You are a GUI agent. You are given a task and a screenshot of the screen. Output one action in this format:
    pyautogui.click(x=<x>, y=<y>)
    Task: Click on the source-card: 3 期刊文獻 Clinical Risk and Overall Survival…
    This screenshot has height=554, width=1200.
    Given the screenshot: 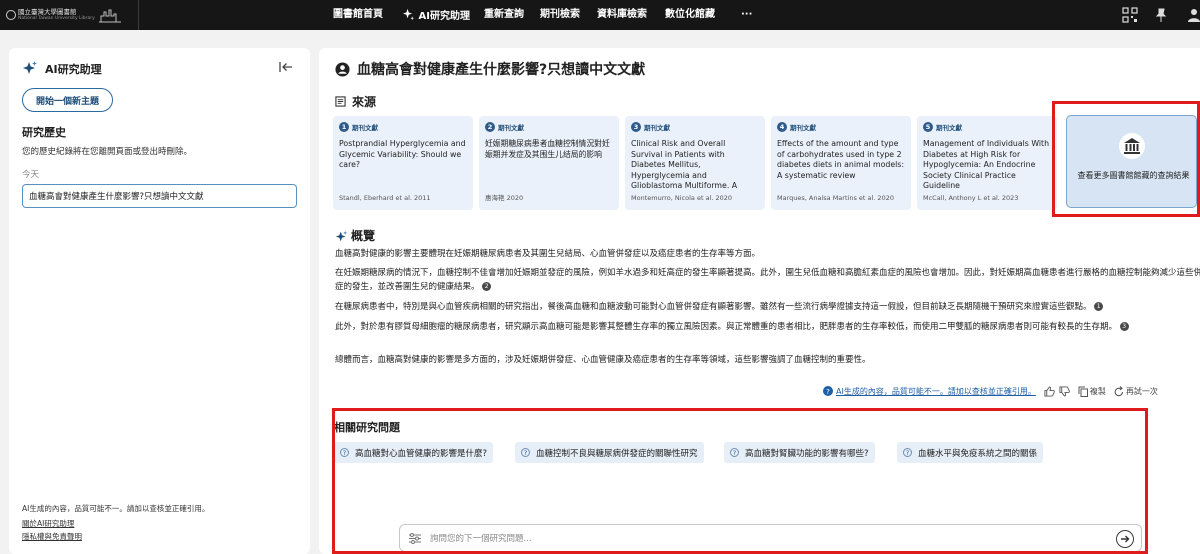 What is the action you would take?
    pyautogui.click(x=695, y=163)
    